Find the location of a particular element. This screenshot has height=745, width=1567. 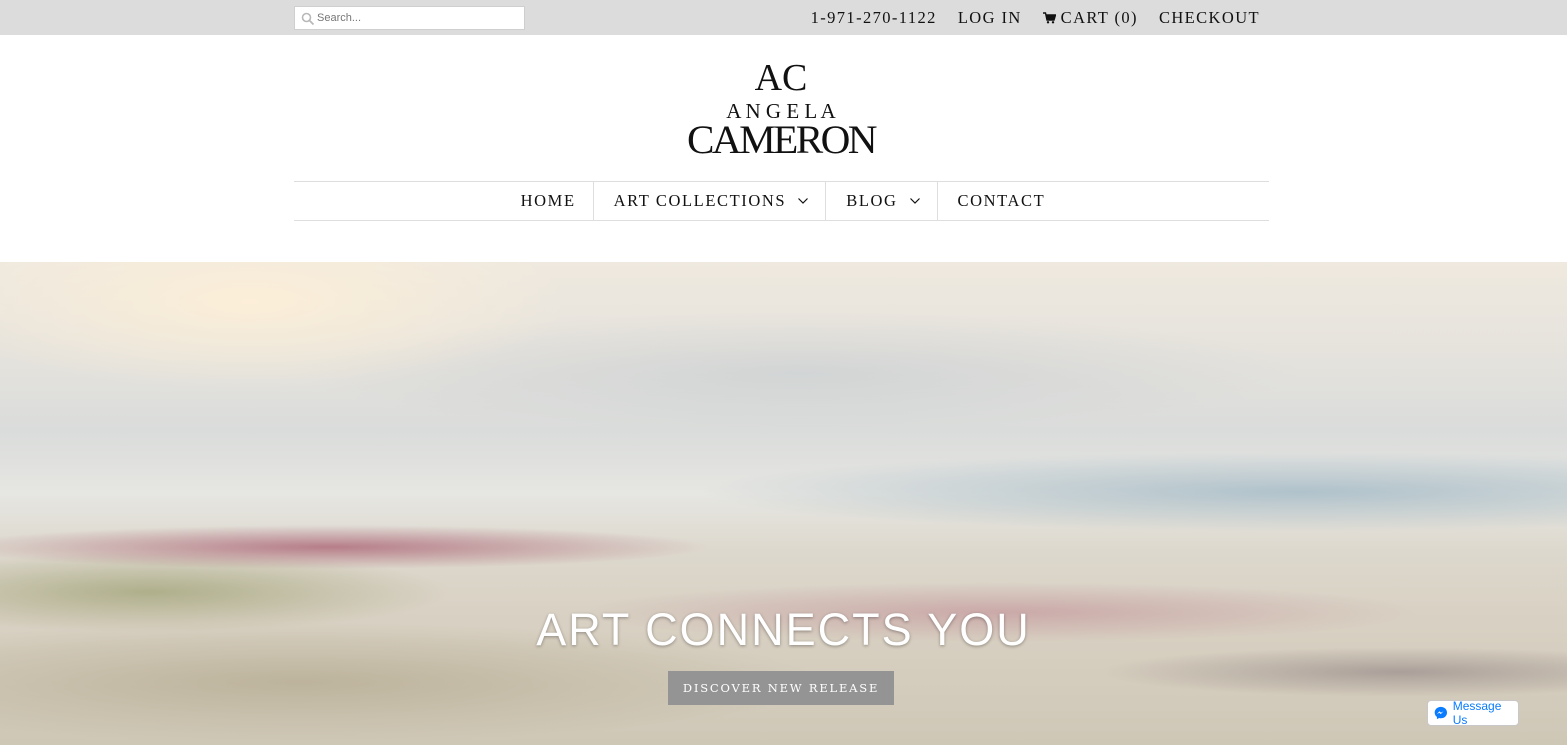

nav-home: HOME is located at coordinates (547, 201).